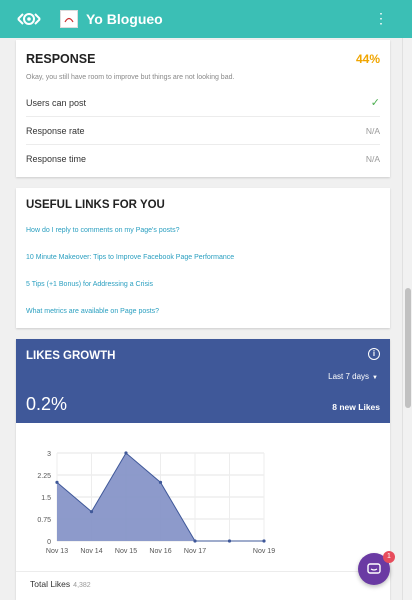 The image size is (412, 600). Describe the element at coordinates (71, 356) in the screenshot. I see `likes-growth-title: LIKES GROWTH` at that location.